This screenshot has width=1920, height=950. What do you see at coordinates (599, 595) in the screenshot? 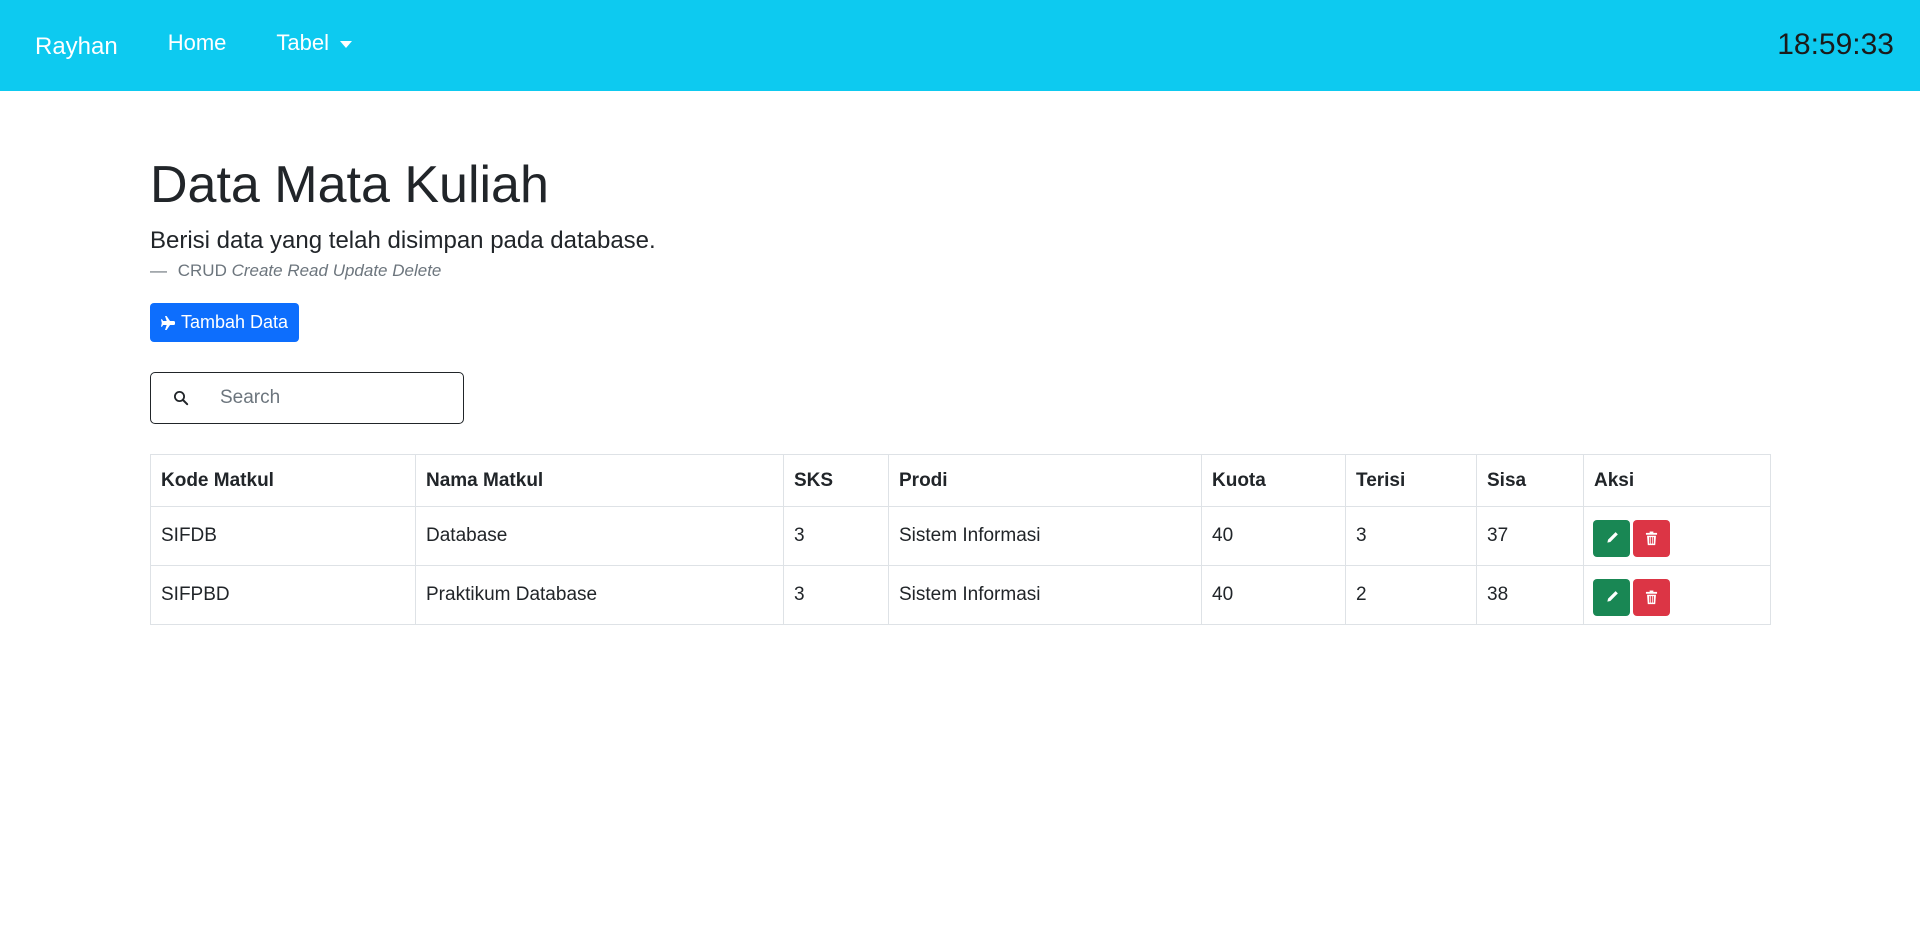
I see `cell-nama: Praktikum Database` at bounding box center [599, 595].